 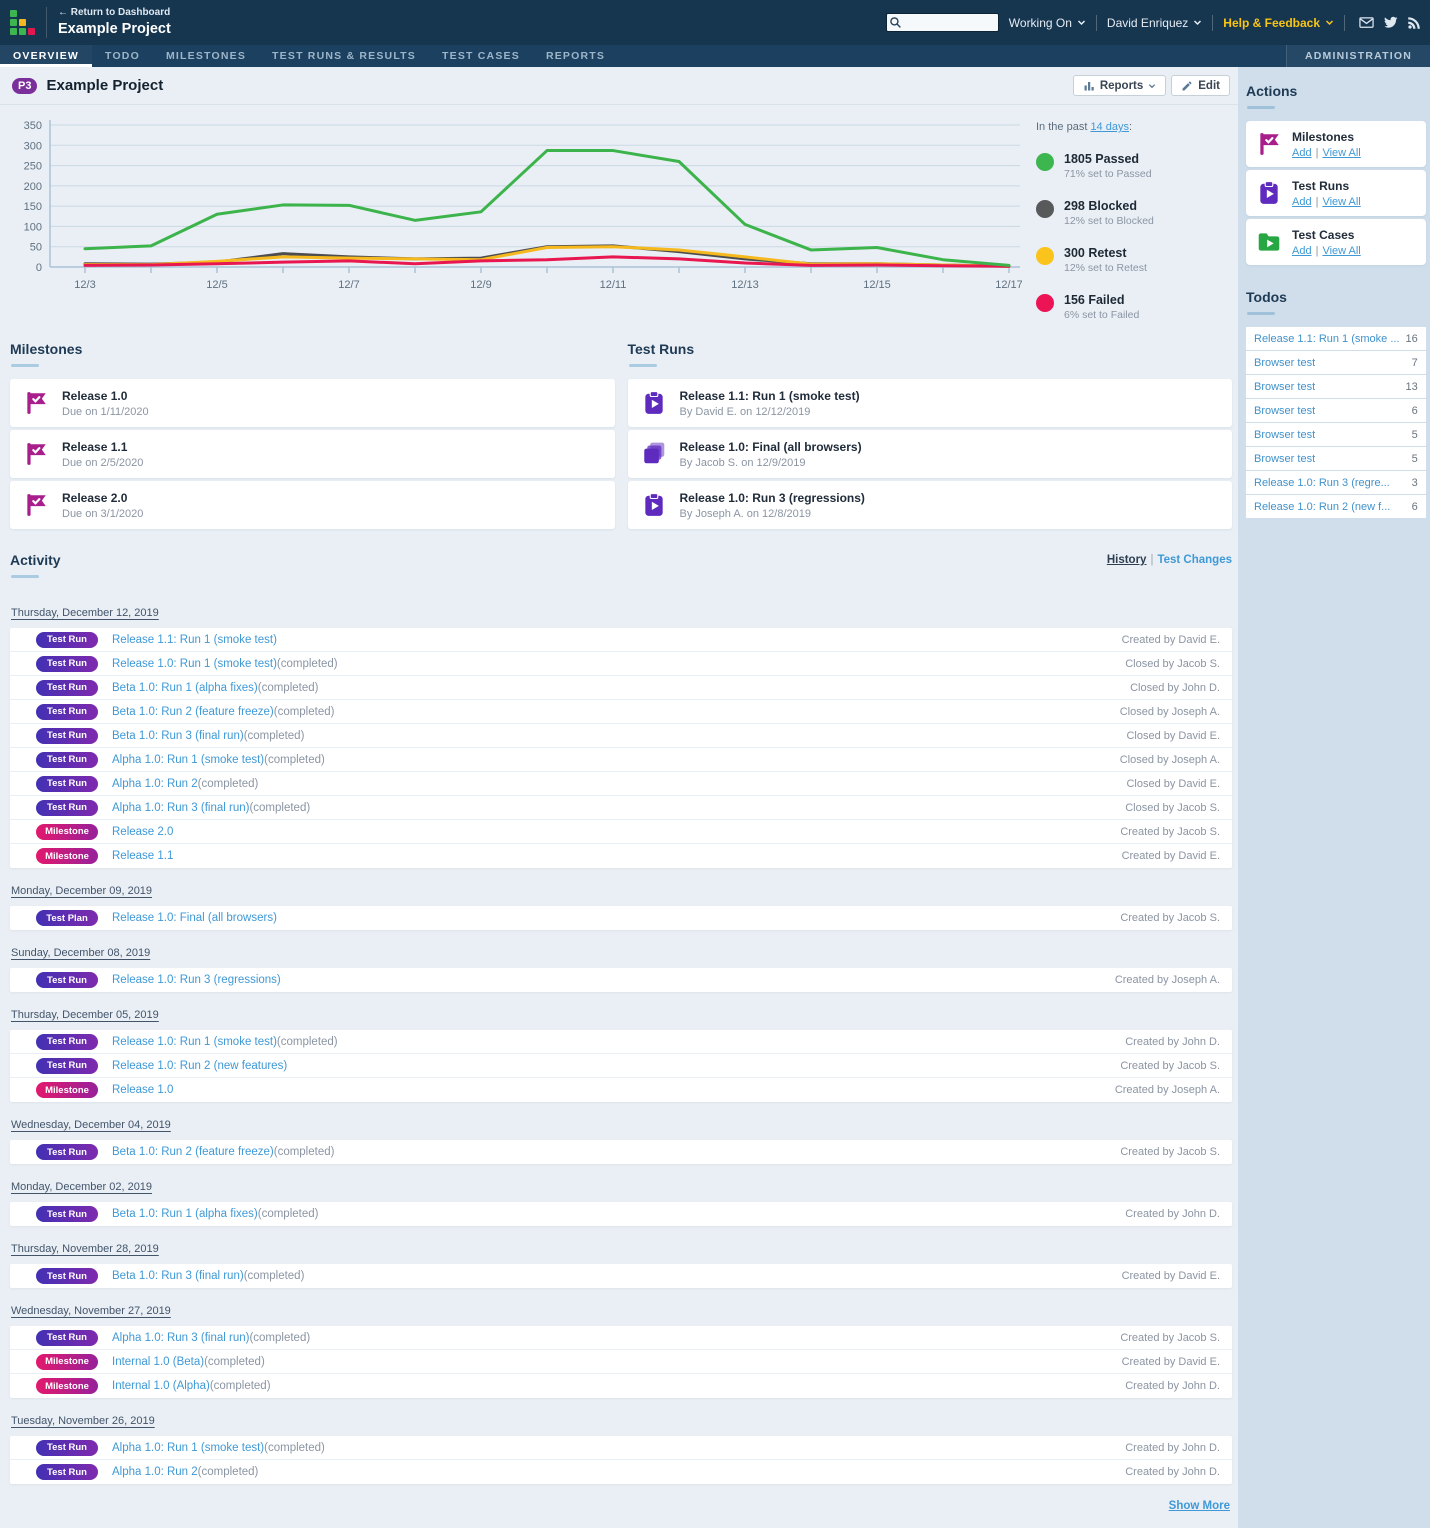 I want to click on activity-item-meta: Closed by John D., so click(x=1175, y=687).